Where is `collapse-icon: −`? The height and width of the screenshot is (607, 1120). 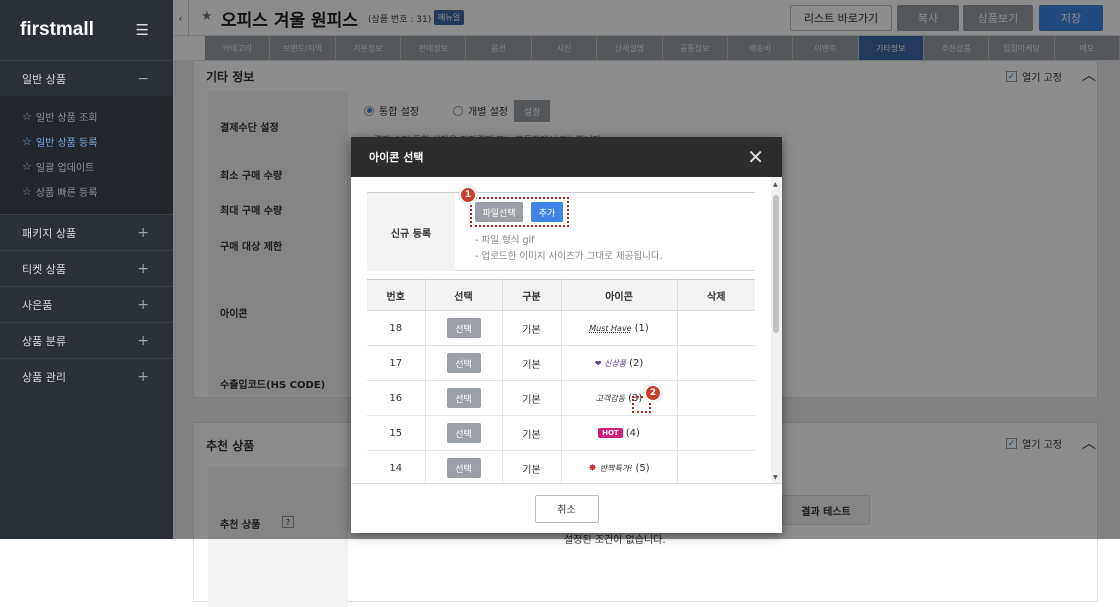 collapse-icon: − is located at coordinates (143, 79).